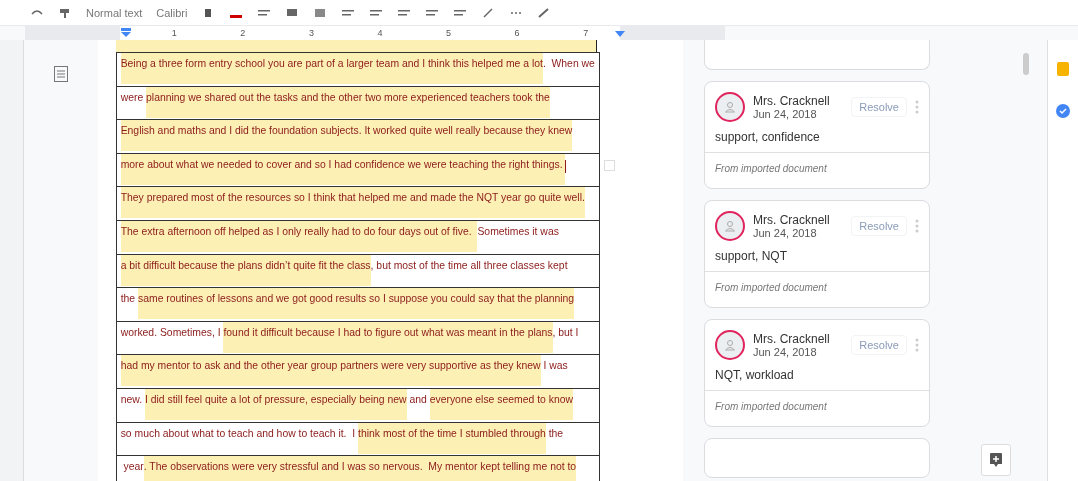 The width and height of the screenshot is (1078, 481). Describe the element at coordinates (751, 256) in the screenshot. I see `comment-text: support, NQT` at that location.